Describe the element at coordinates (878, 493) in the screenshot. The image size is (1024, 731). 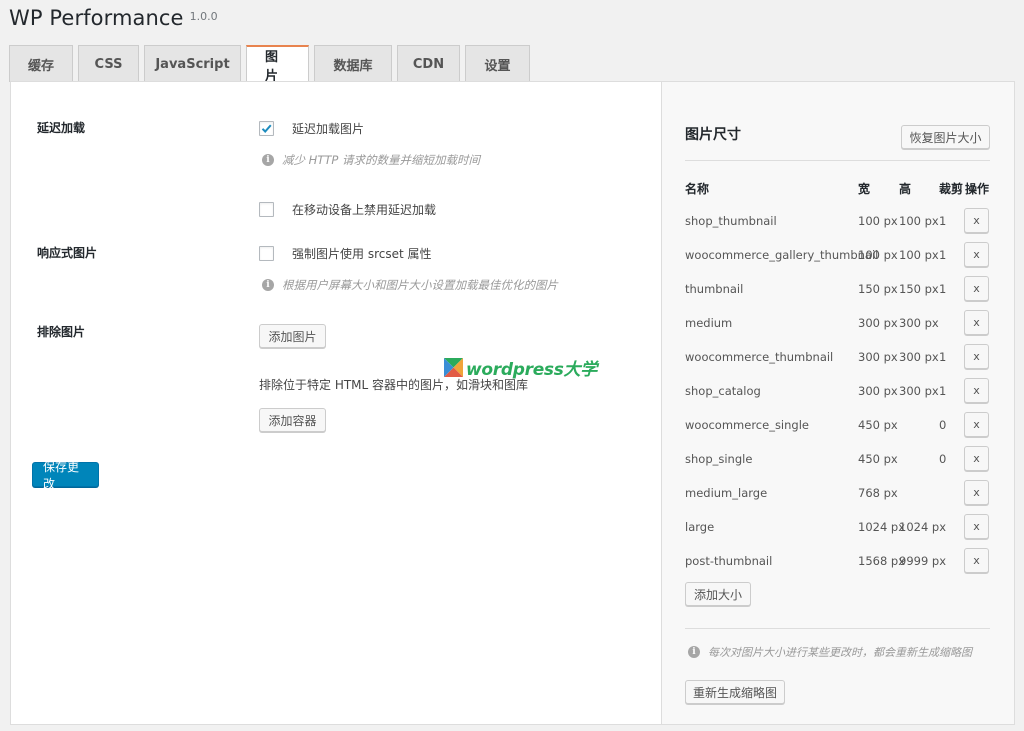
I see `size-width: 768 px` at that location.